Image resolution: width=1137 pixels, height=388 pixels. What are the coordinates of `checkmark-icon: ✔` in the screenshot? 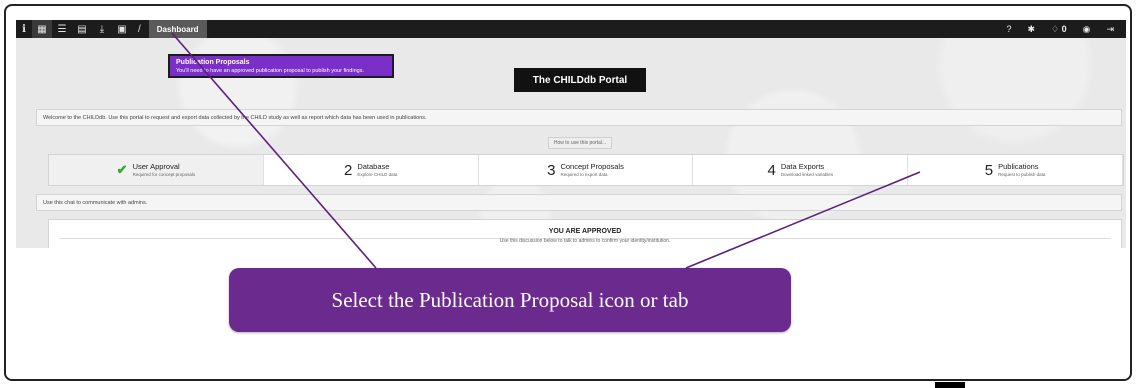 It's located at (122, 169).